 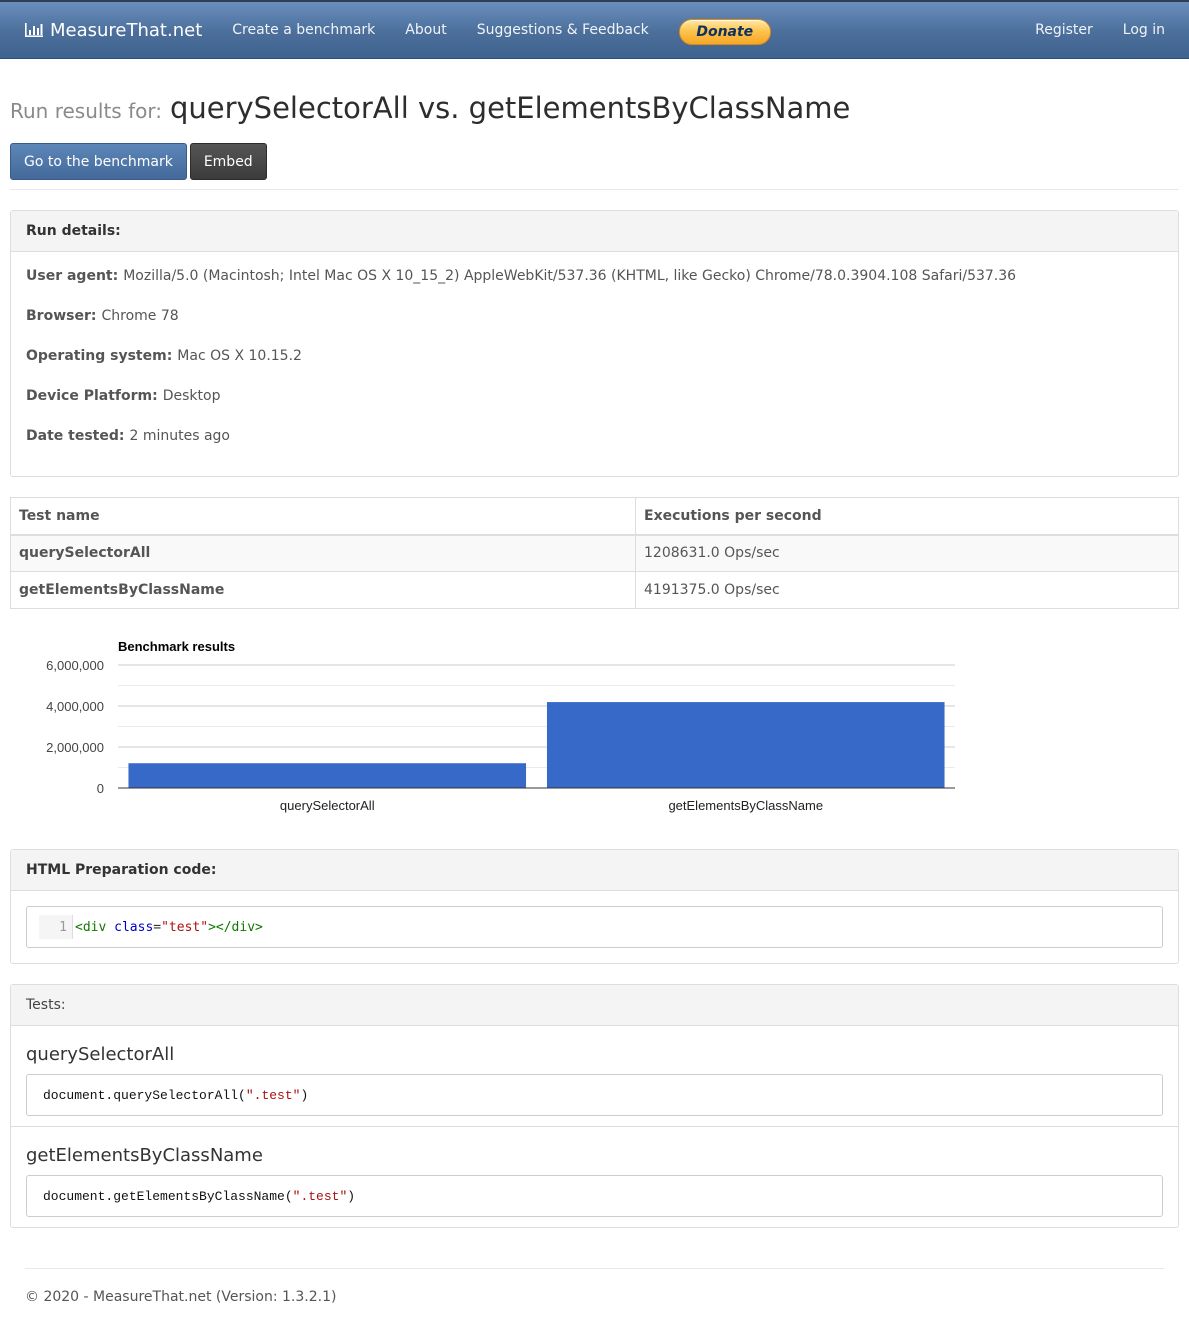 What do you see at coordinates (1144, 30) in the screenshot?
I see `nav-login: Log in` at bounding box center [1144, 30].